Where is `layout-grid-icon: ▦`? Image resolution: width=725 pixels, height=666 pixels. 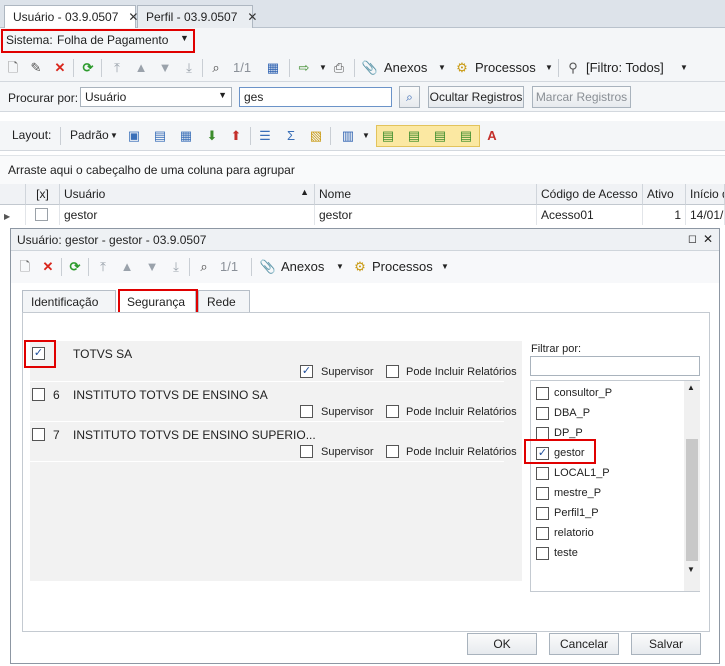 layout-grid-icon: ▦ is located at coordinates (186, 136).